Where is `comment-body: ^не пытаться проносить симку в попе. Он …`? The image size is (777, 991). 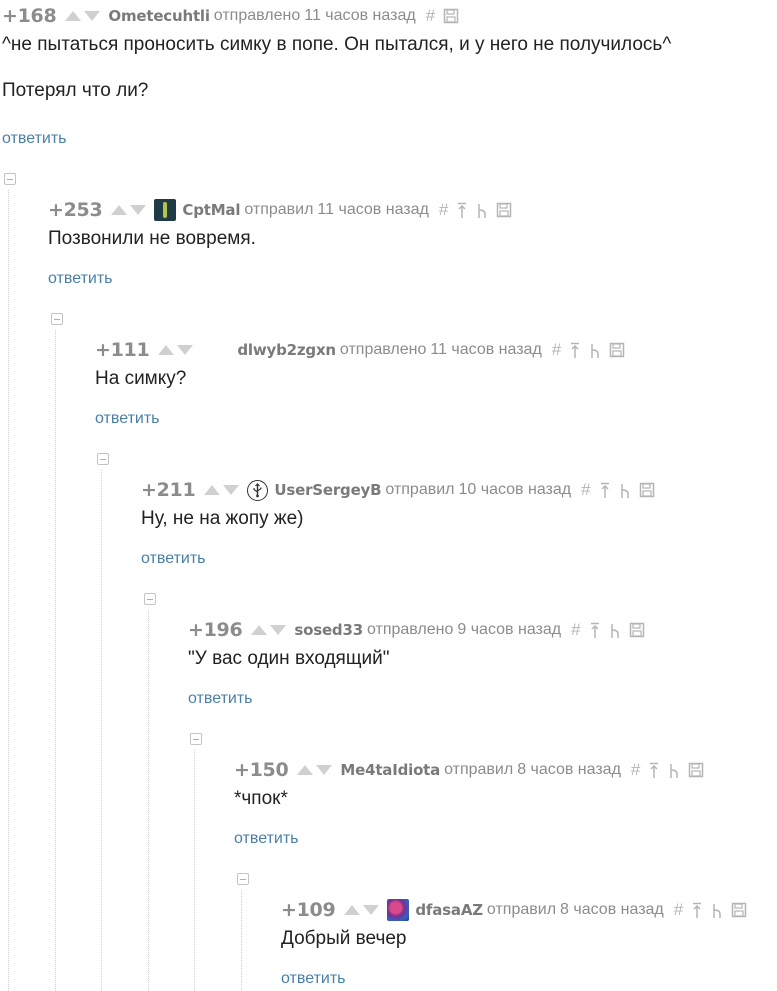
comment-body: ^не пытаться проносить симку в попе. Он … is located at coordinates (336, 68).